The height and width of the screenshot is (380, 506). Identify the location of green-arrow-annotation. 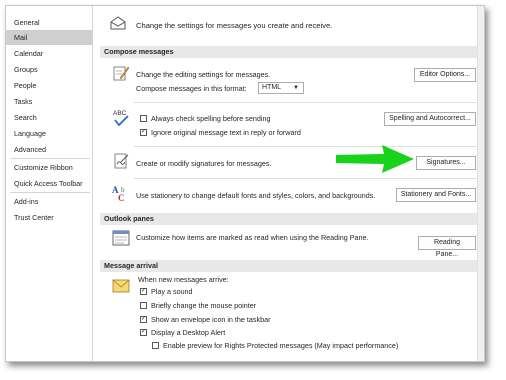
(375, 159).